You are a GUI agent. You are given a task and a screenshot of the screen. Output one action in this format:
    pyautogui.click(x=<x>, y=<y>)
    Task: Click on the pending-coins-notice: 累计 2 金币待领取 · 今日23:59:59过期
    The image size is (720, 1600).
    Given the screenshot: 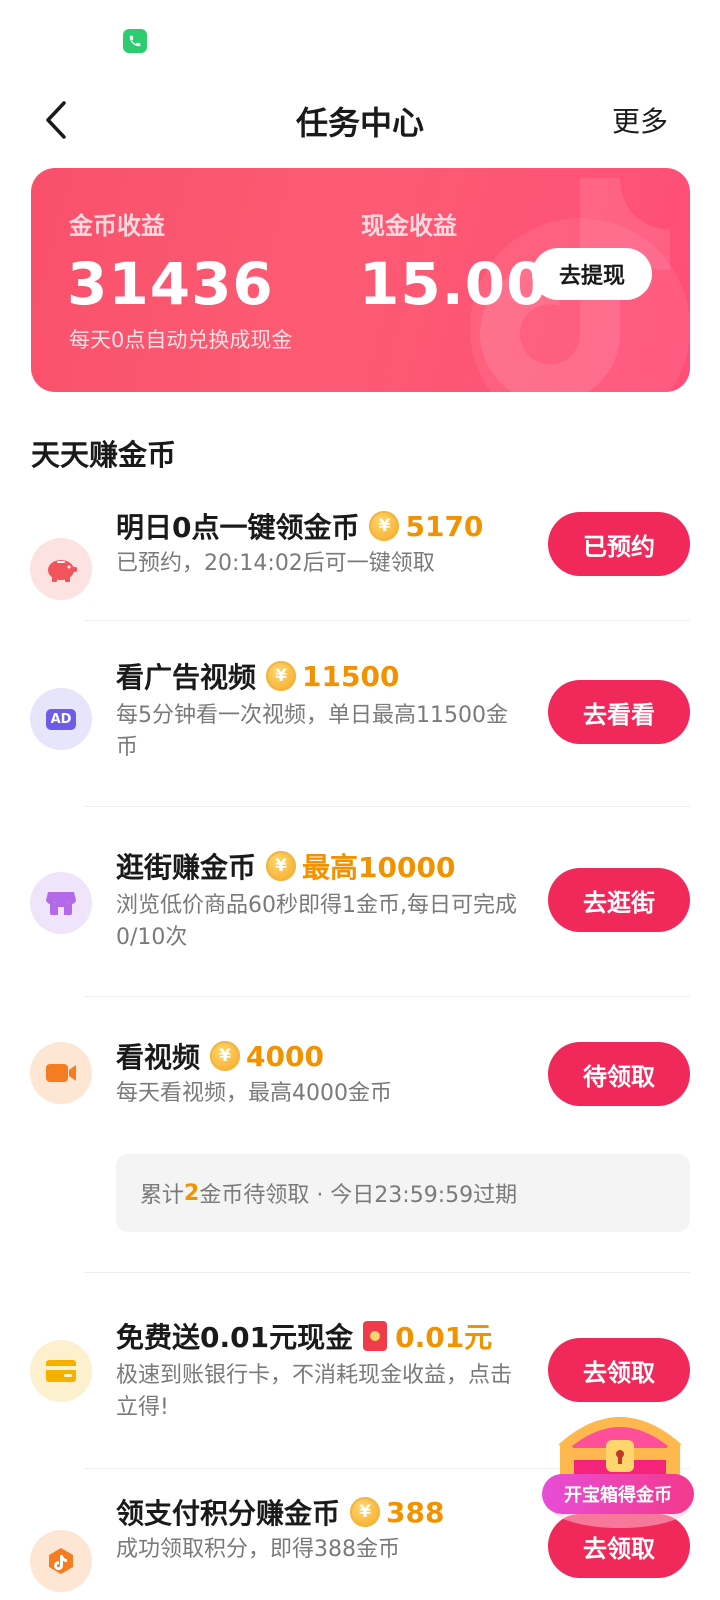 What is the action you would take?
    pyautogui.click(x=403, y=1193)
    